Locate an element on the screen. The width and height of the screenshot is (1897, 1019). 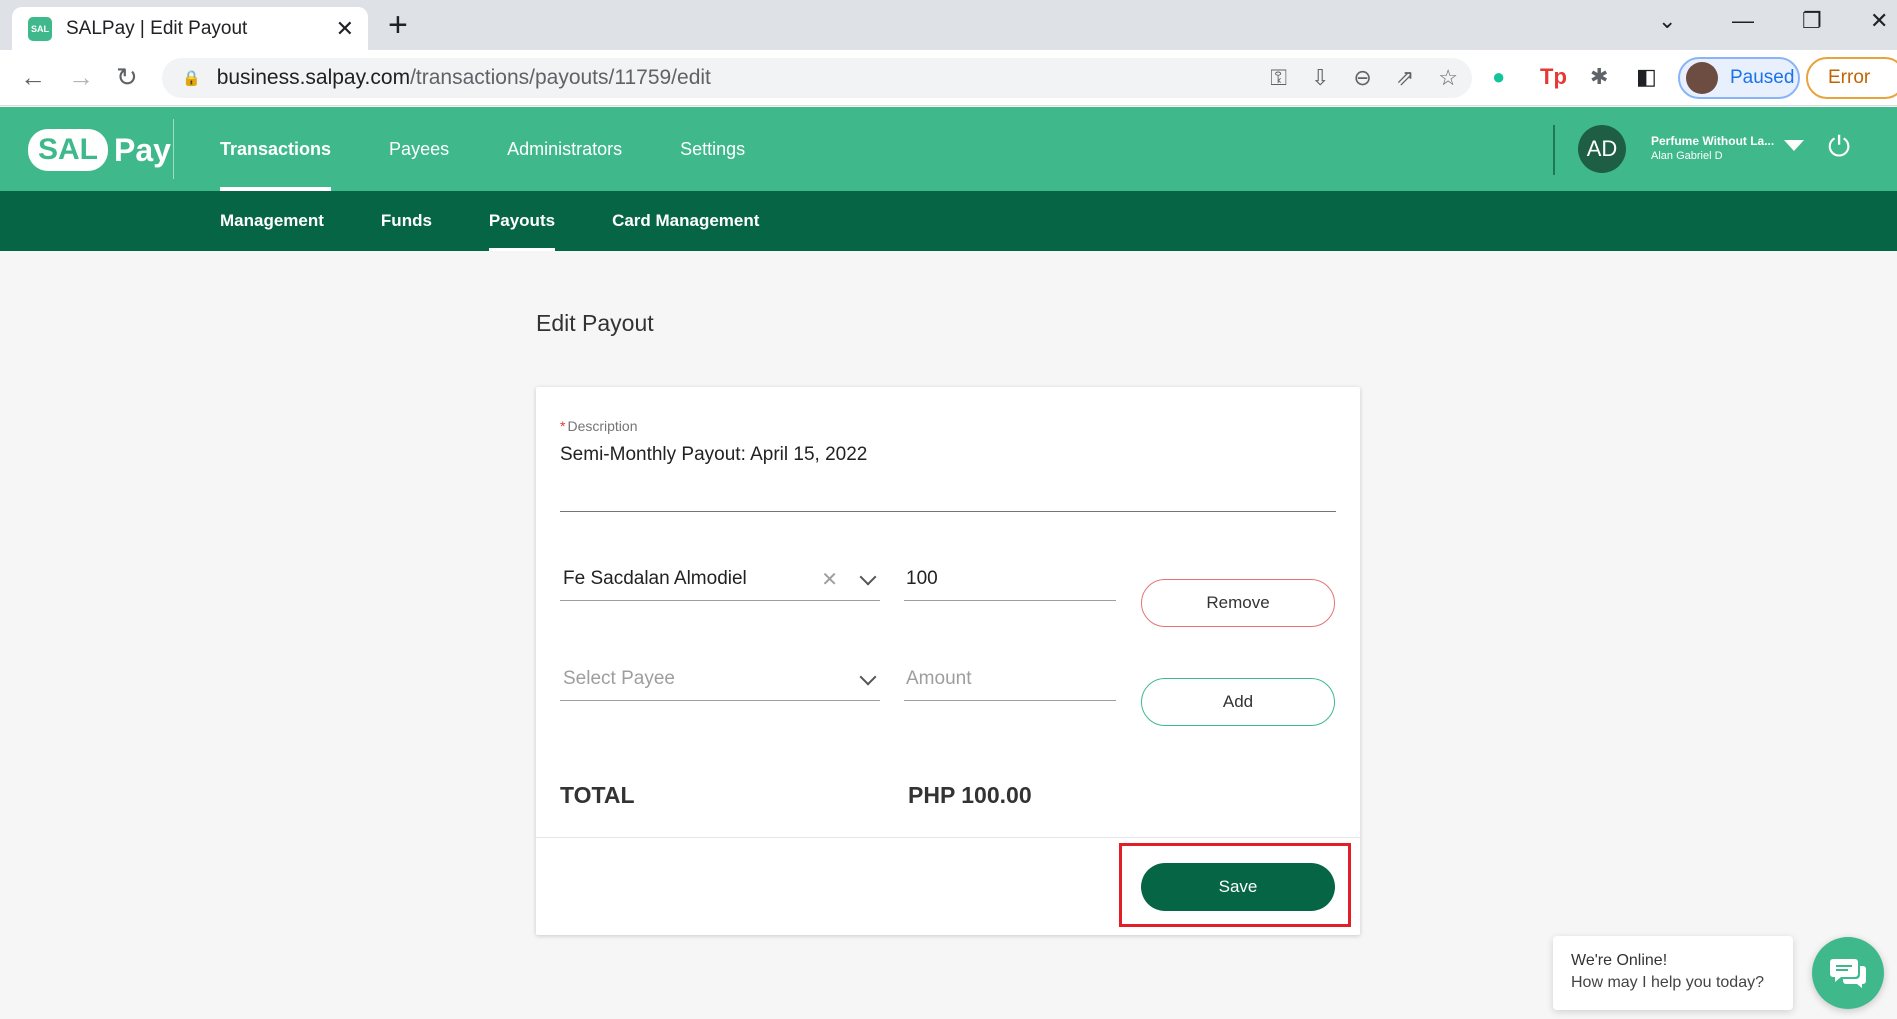
chevron-down-icon: ⌄ is located at coordinates (1667, 21).